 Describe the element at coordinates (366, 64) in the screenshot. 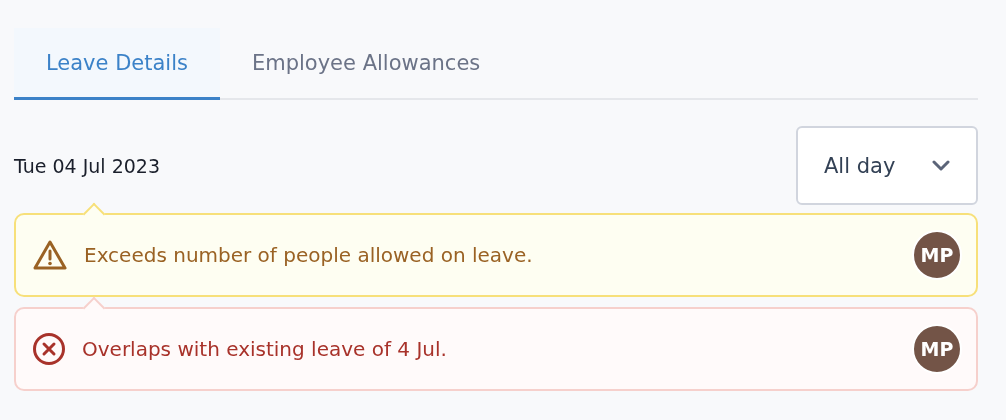

I see `tab: Employee Allowances` at that location.